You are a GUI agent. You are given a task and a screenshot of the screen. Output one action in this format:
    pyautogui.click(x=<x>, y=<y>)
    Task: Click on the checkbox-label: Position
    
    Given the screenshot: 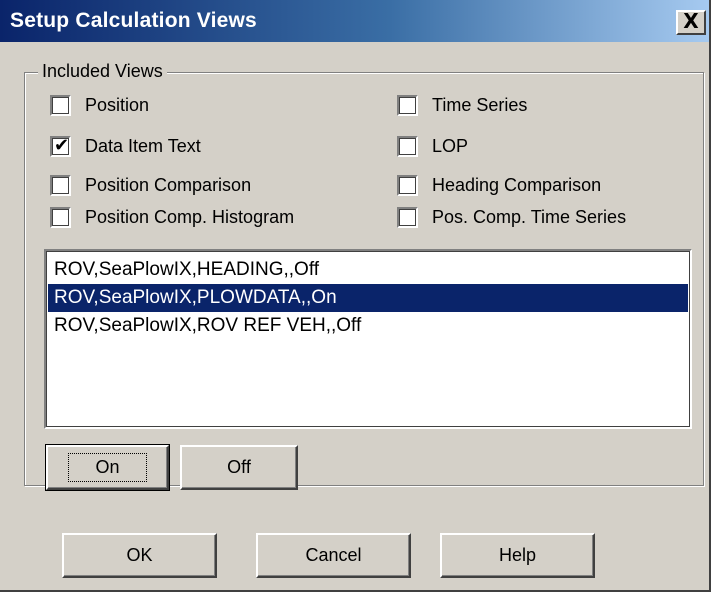 What is the action you would take?
    pyautogui.click(x=117, y=104)
    